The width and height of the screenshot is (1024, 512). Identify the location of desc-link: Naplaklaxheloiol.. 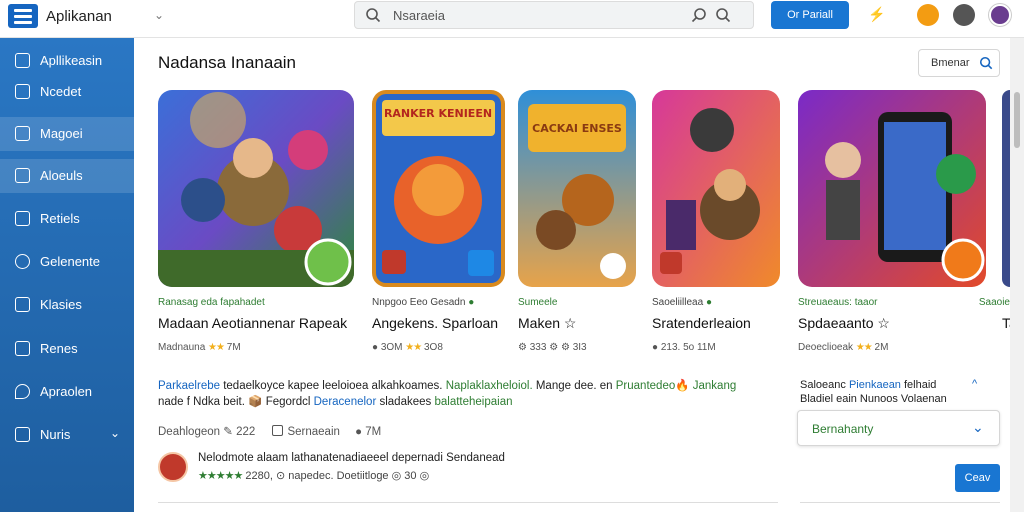
(491, 386).